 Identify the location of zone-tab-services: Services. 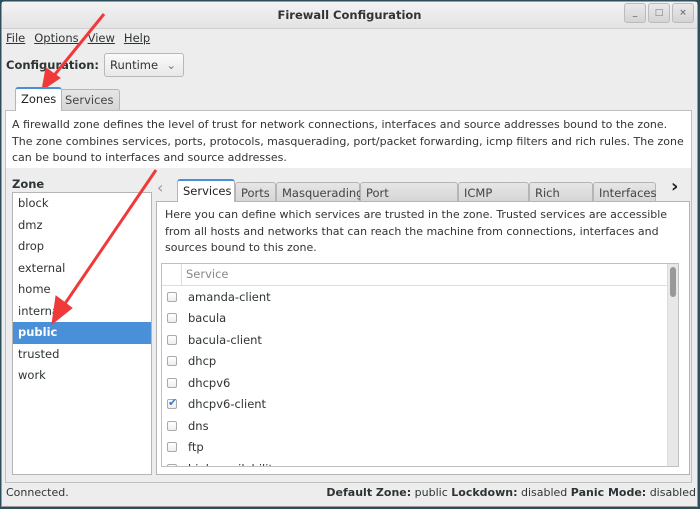
(206, 190).